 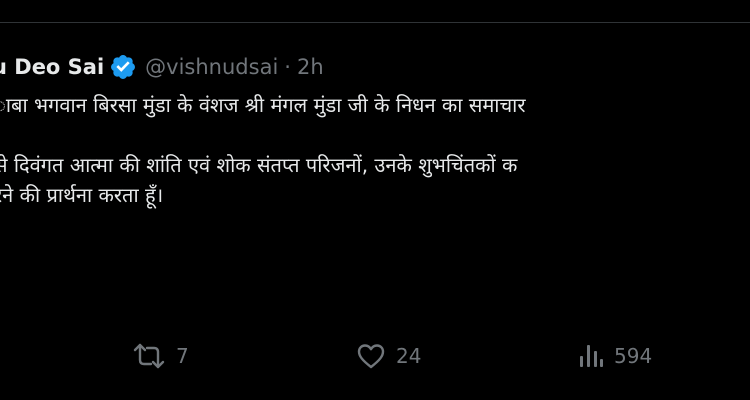 What do you see at coordinates (409, 356) in the screenshot?
I see `like-count: 24` at bounding box center [409, 356].